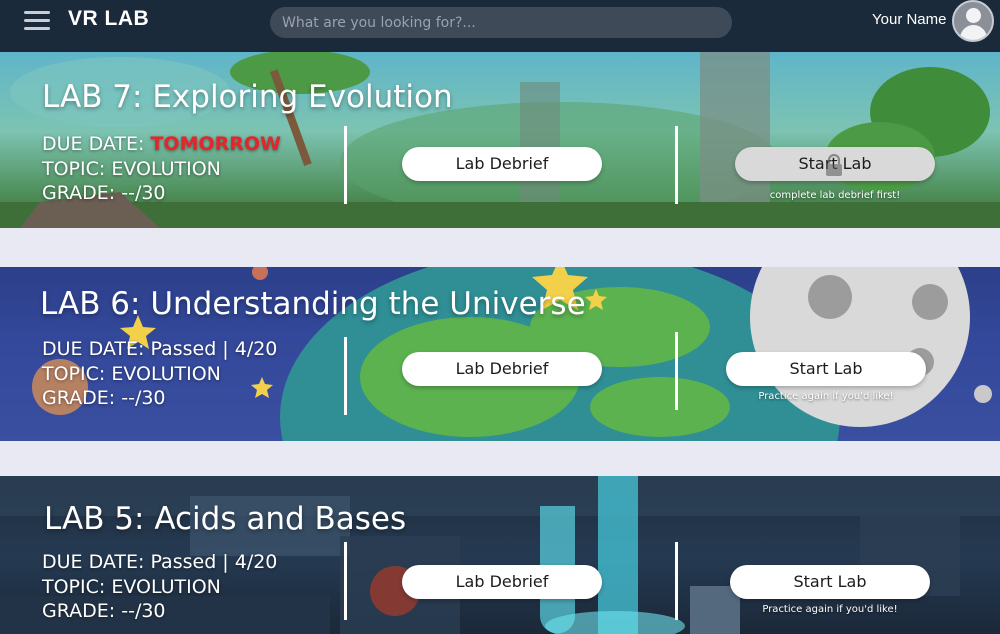 The image size is (1000, 634). I want to click on search-input, so click(501, 22).